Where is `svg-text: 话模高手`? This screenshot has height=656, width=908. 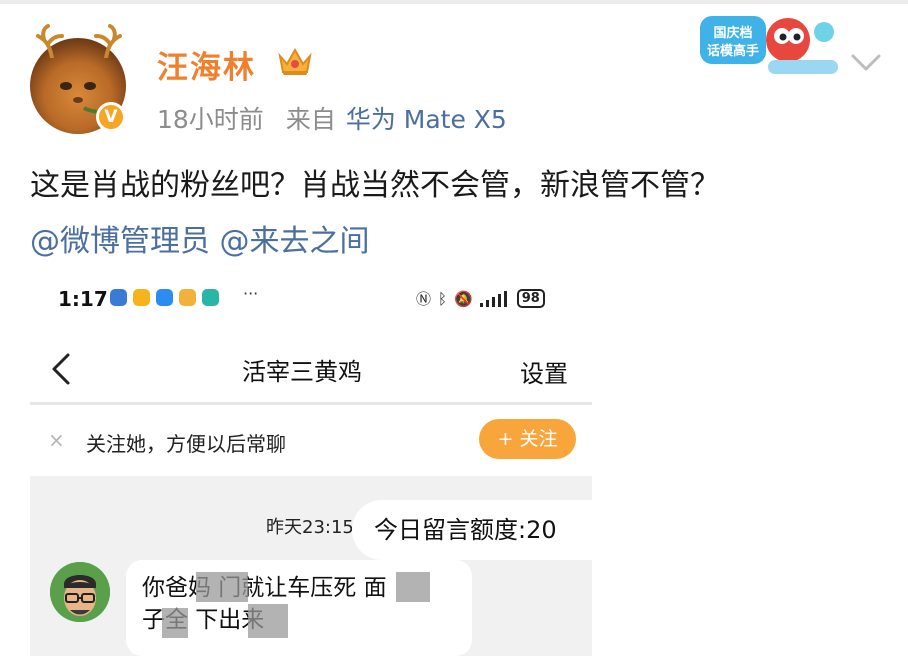 svg-text: 话模高手 is located at coordinates (733, 51).